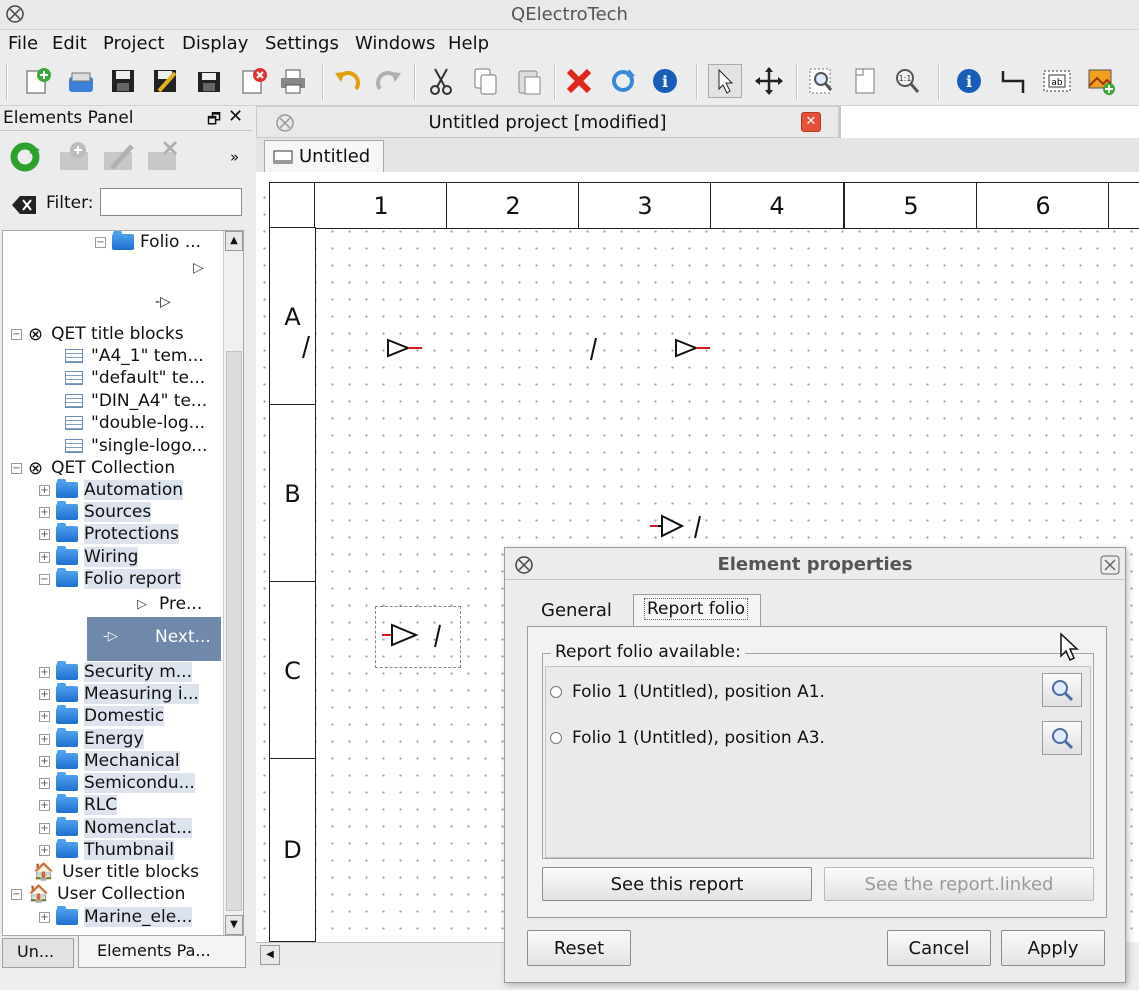 The image size is (1139, 990). Describe the element at coordinates (109, 534) in the screenshot. I see `tree-item-category: + Protections` at that location.